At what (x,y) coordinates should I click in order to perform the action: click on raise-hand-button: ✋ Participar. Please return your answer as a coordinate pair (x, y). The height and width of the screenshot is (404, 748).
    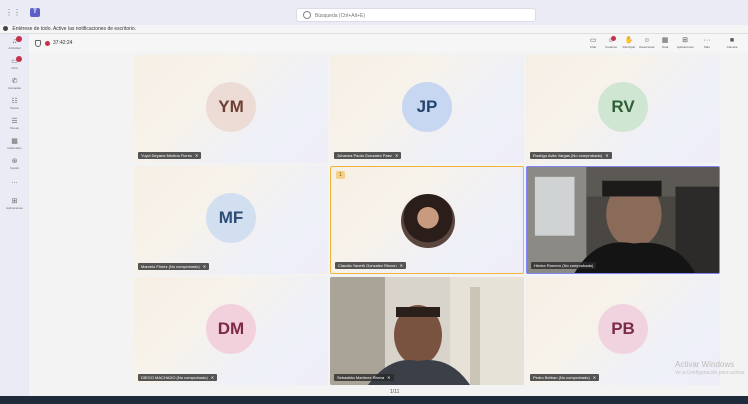
    Looking at the image, I should click on (629, 43).